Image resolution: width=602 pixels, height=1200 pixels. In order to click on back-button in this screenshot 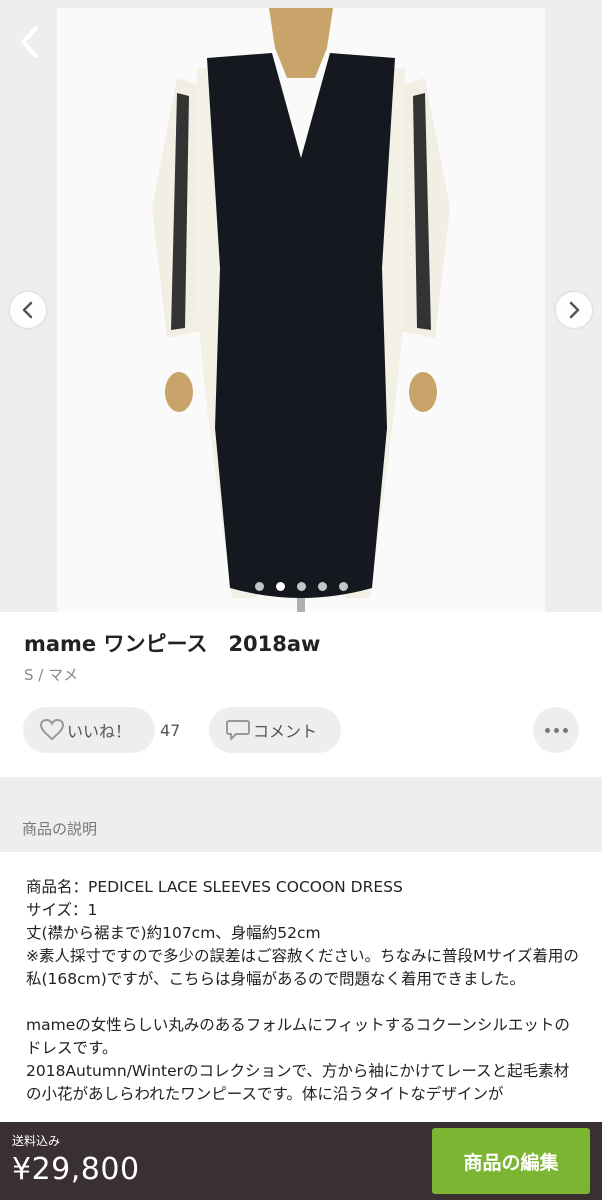, I will do `click(29, 42)`.